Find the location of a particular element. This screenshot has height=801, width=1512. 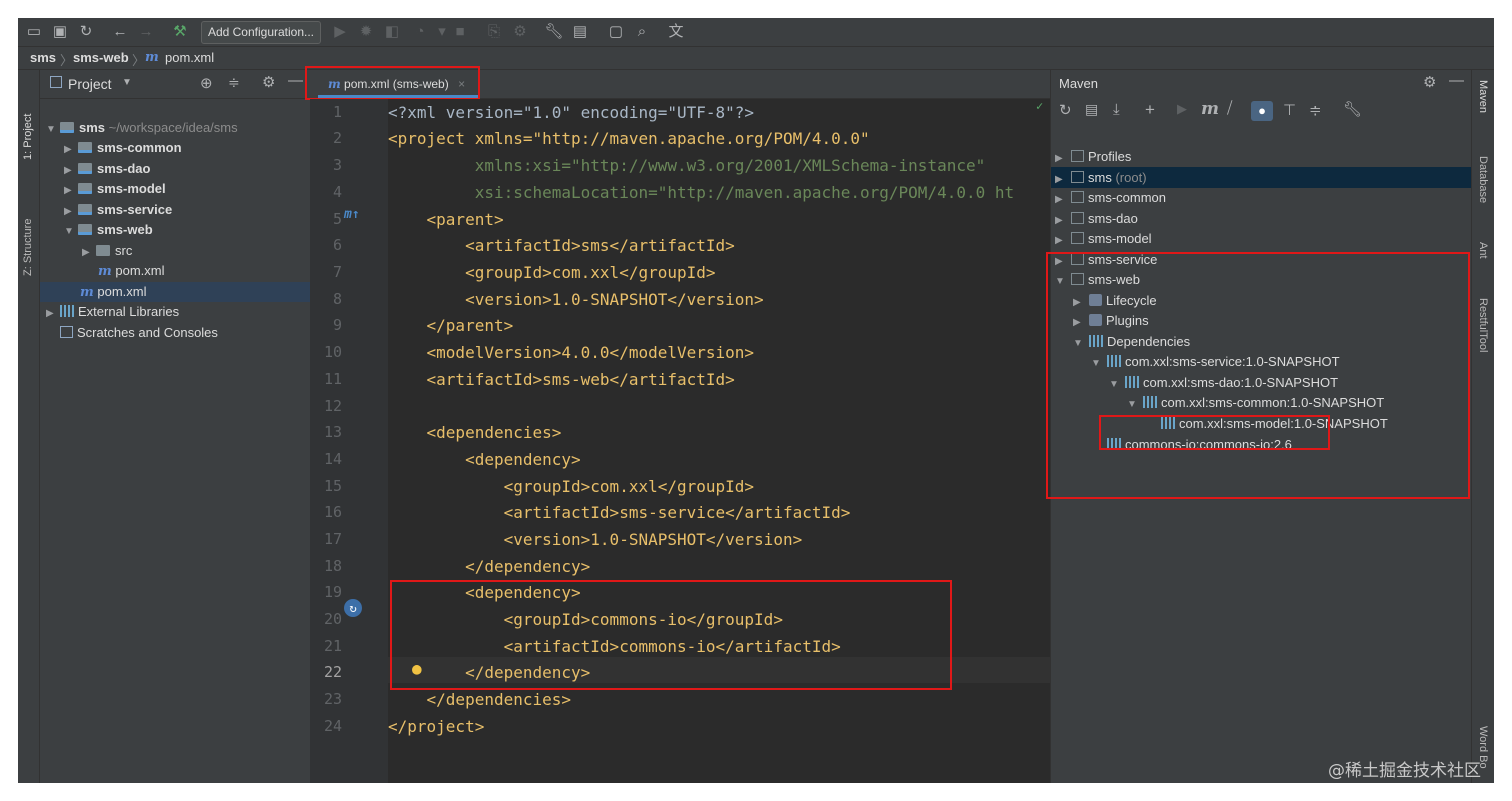

tree-item-pom-xml: m pom.xml is located at coordinates (131, 271).